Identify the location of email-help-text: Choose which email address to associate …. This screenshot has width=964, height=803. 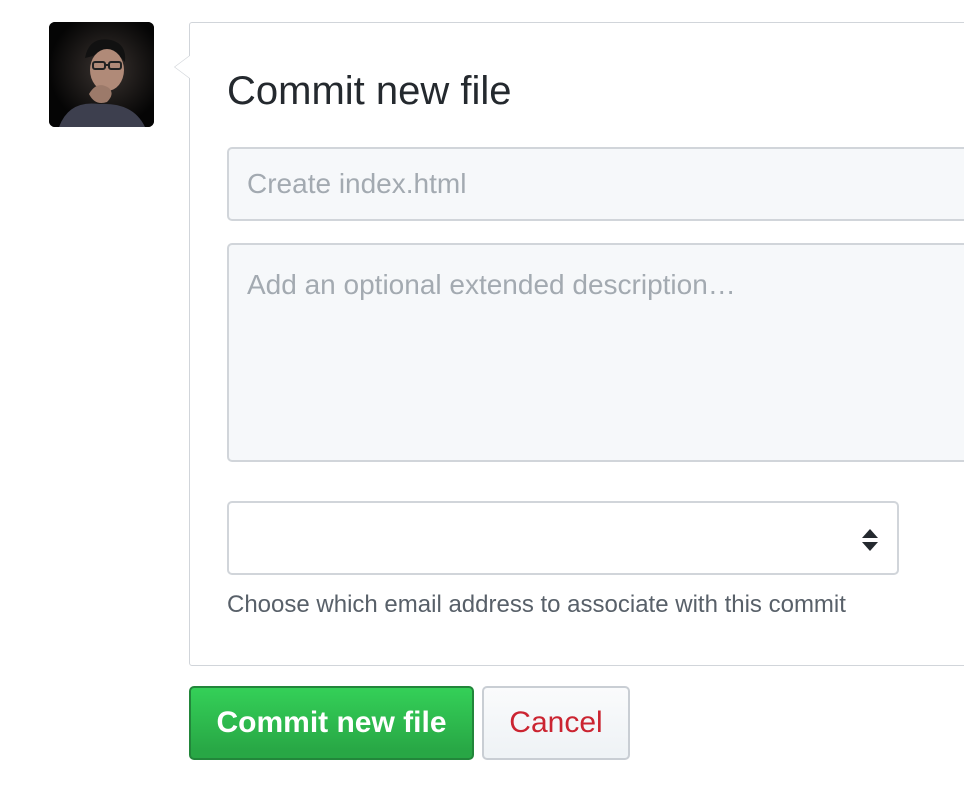
(536, 604).